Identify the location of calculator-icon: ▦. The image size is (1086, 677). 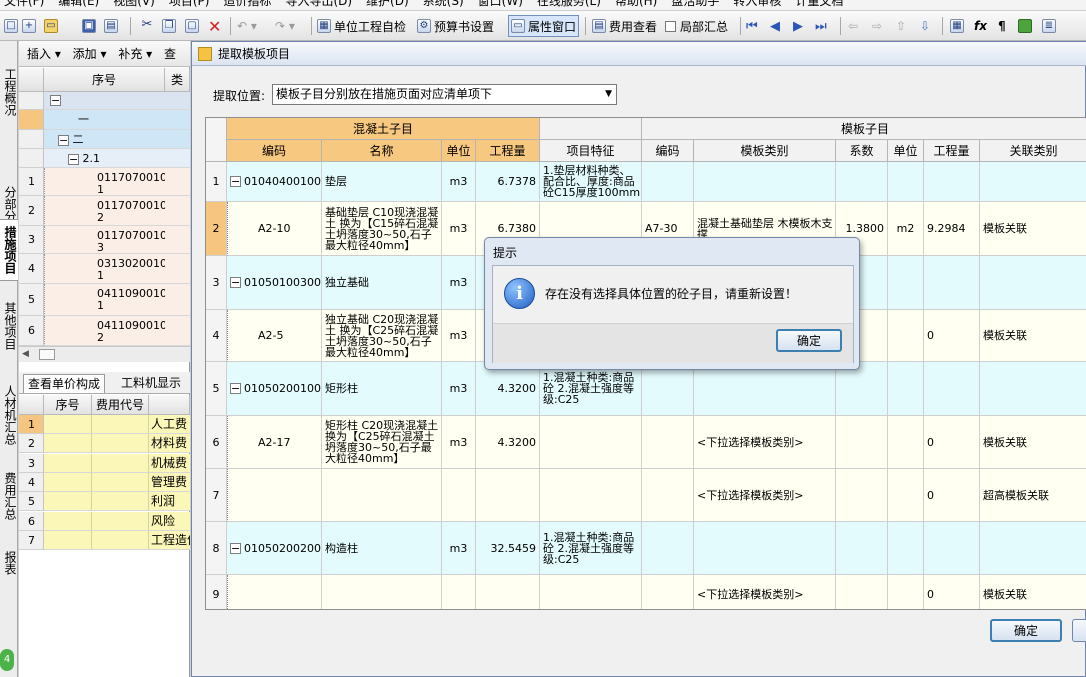
(958, 26).